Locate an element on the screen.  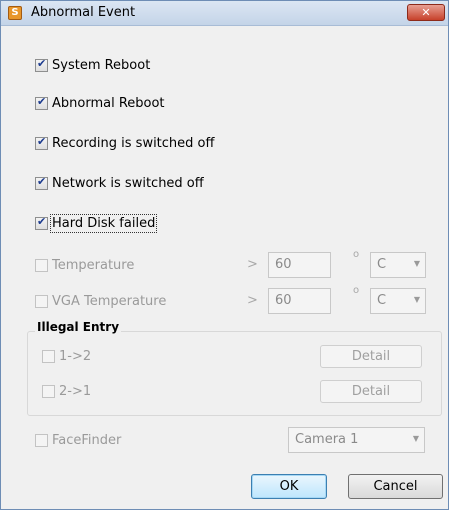
network-switched-off-label: Network is switched off is located at coordinates (128, 183).